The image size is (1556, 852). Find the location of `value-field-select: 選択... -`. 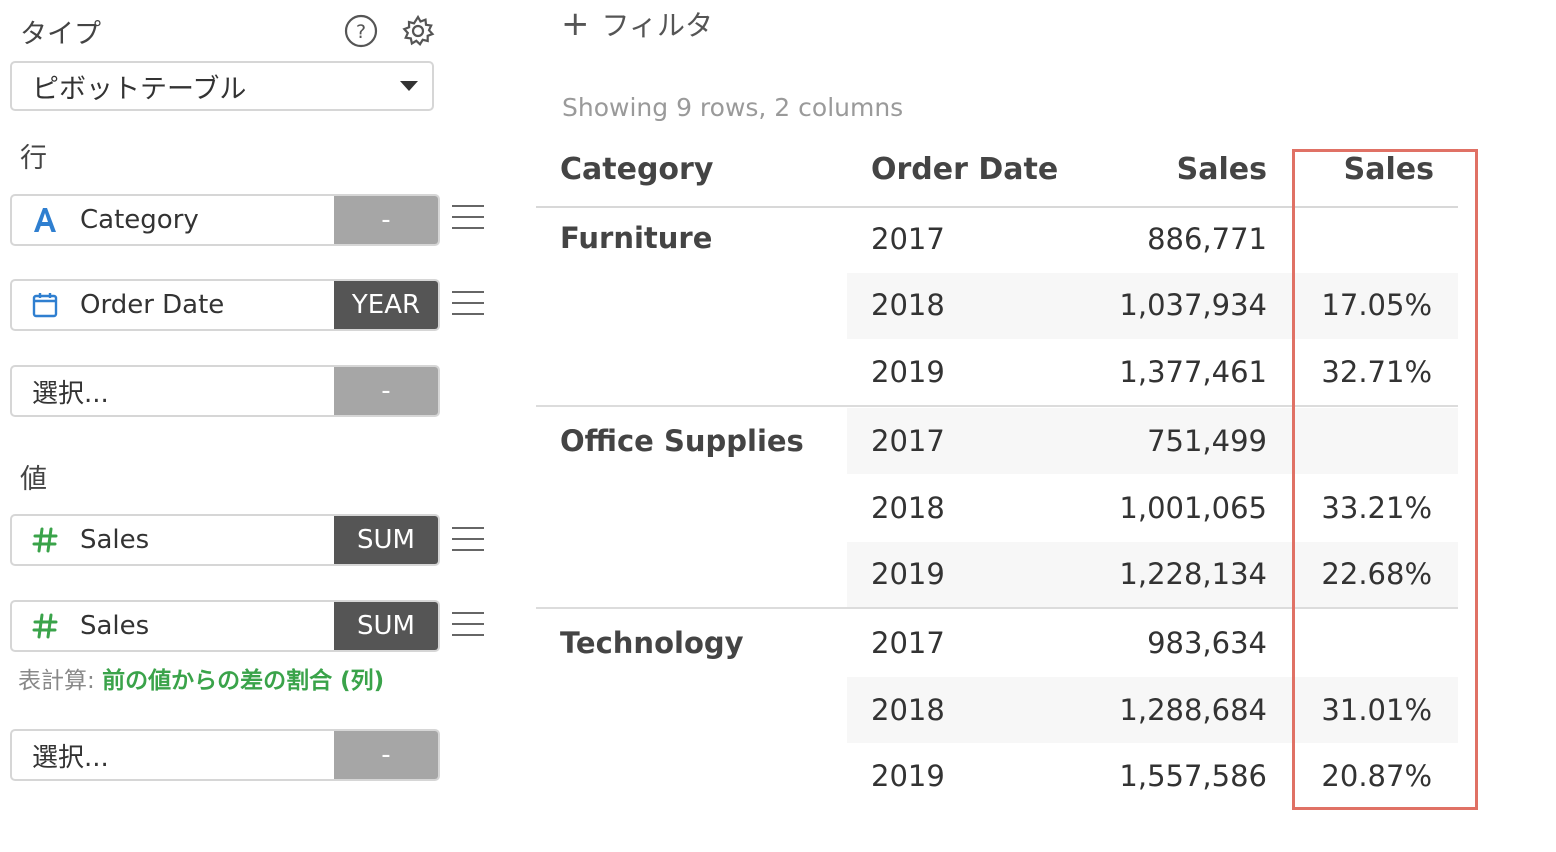

value-field-select: 選択... - is located at coordinates (225, 755).